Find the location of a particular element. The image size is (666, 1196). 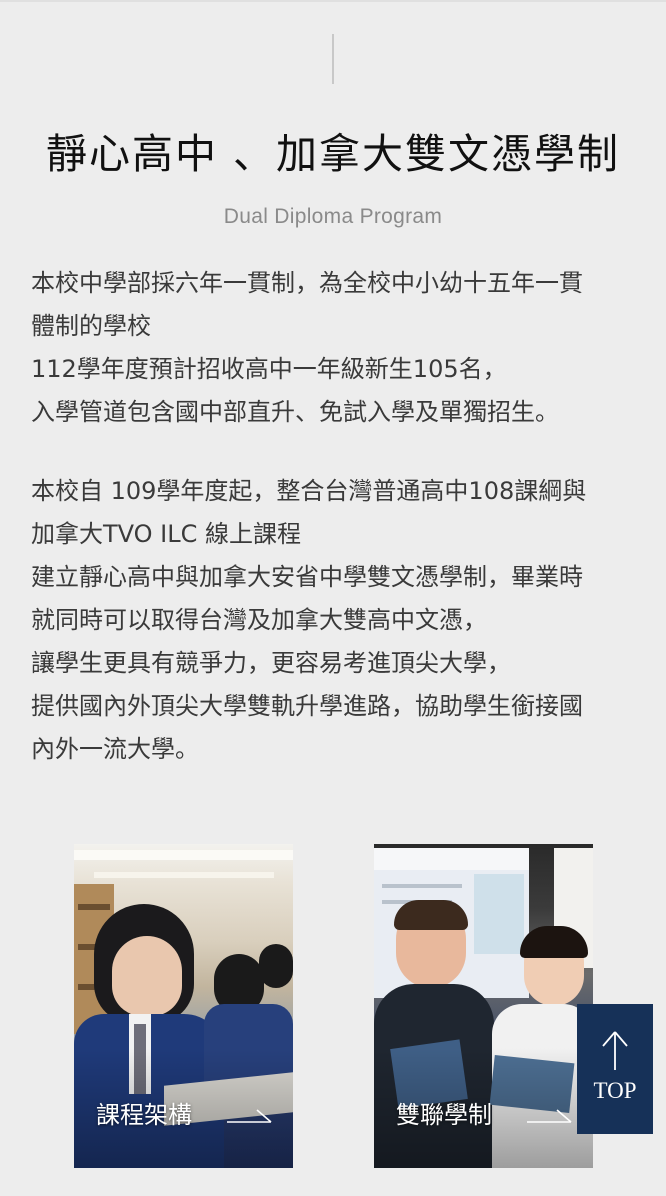

paragraph-line: 體制的學校 is located at coordinates (91, 326).